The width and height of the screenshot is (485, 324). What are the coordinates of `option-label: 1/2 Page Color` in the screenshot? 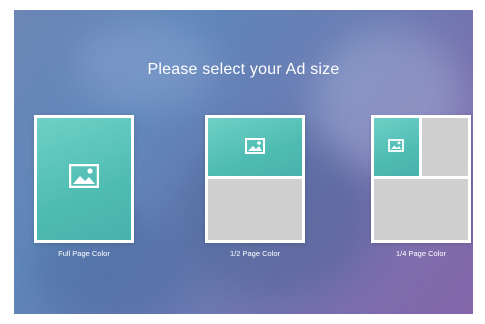 It's located at (255, 253).